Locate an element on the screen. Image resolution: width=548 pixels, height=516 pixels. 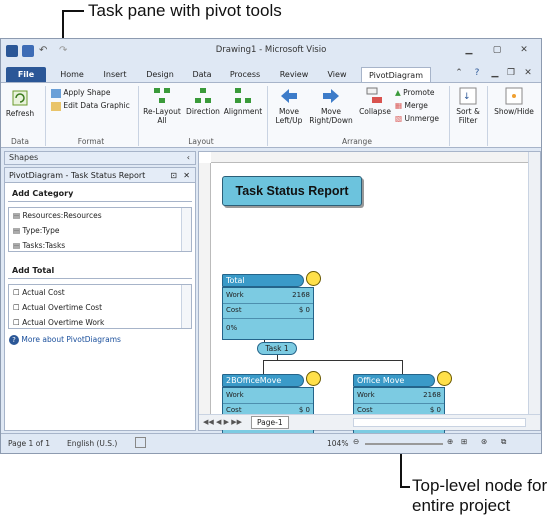
relayout-label-1: Re-Layout is located at coordinates (162, 111).